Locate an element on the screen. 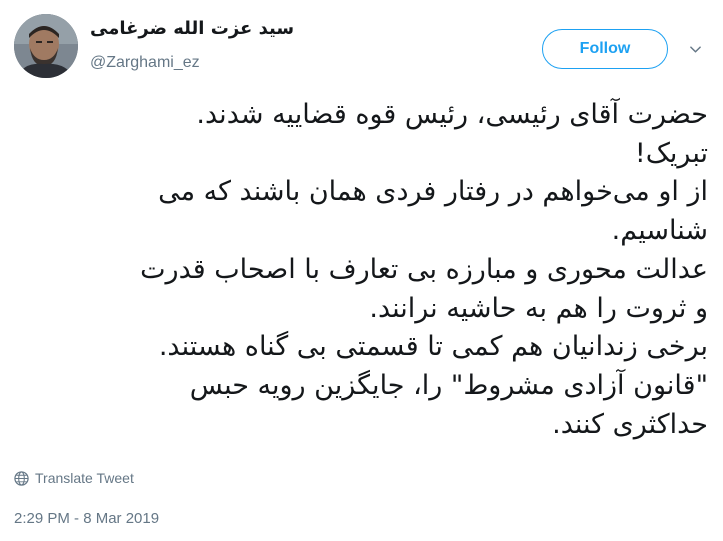 Image resolution: width=723 pixels, height=541 pixels. author-display-name: سید عزت الله ضرغامی is located at coordinates (192, 28).